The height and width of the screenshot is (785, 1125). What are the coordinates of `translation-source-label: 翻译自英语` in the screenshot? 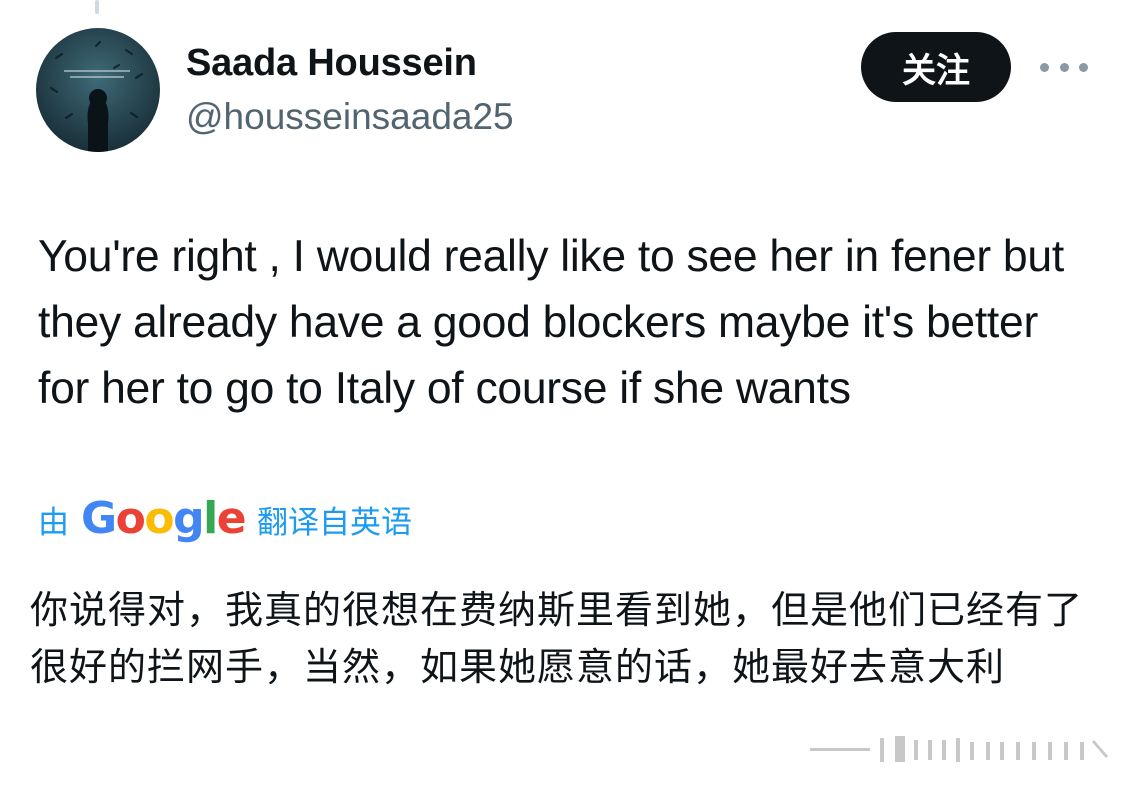 It's located at (335, 522).